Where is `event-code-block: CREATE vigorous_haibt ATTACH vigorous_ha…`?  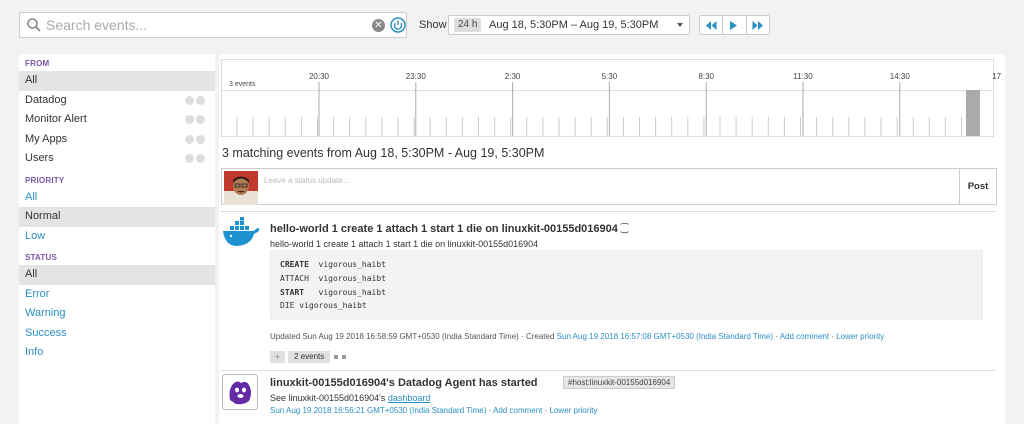
event-code-block: CREATE vigorous_haibt ATTACH vigorous_ha… is located at coordinates (626, 285).